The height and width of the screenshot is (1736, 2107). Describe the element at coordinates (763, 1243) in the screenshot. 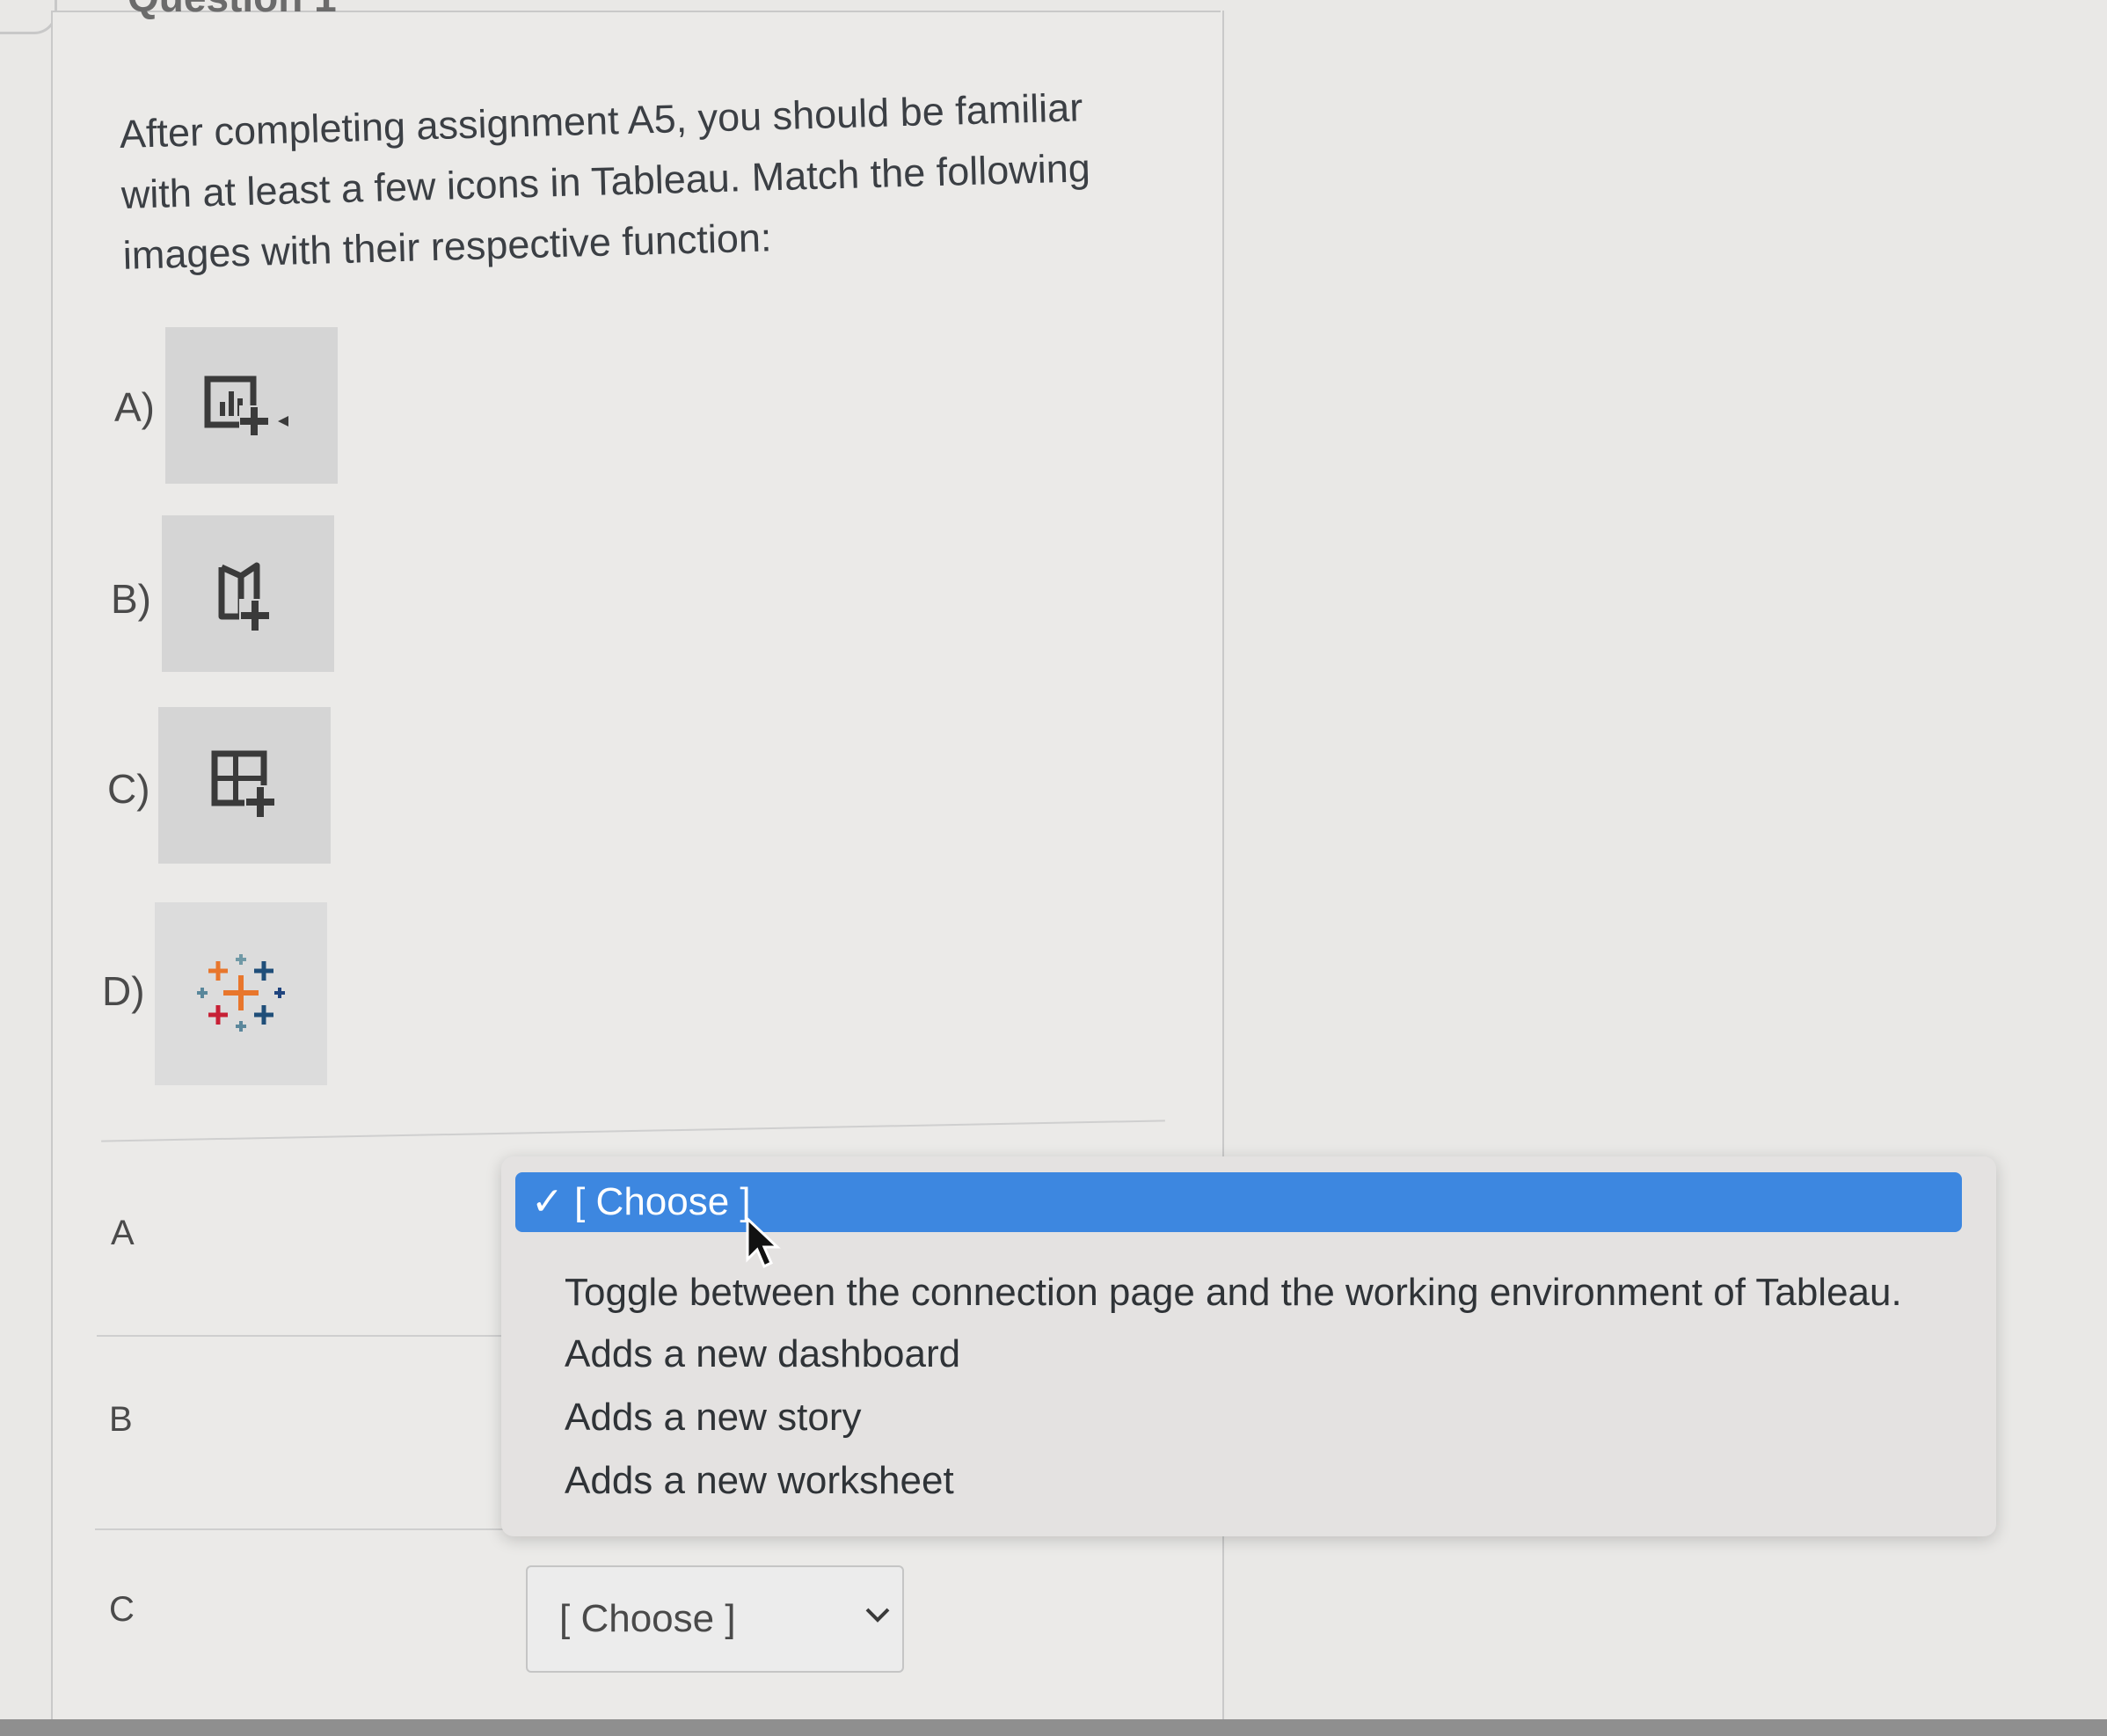

I see `mouse-cursor-icon` at that location.